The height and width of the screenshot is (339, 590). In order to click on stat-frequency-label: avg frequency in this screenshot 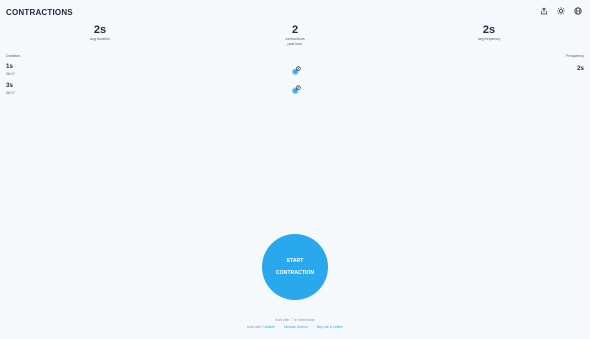, I will do `click(489, 39)`.